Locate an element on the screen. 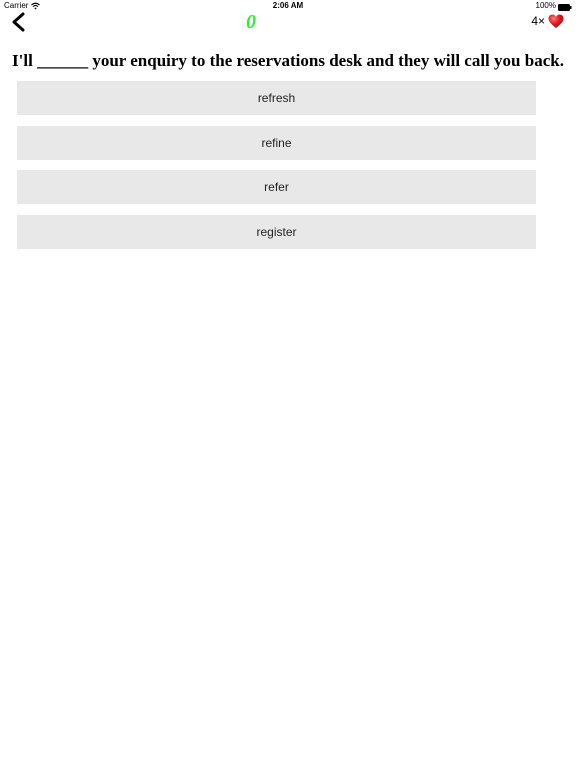 This screenshot has height=768, width=576. heart-icon is located at coordinates (556, 21).